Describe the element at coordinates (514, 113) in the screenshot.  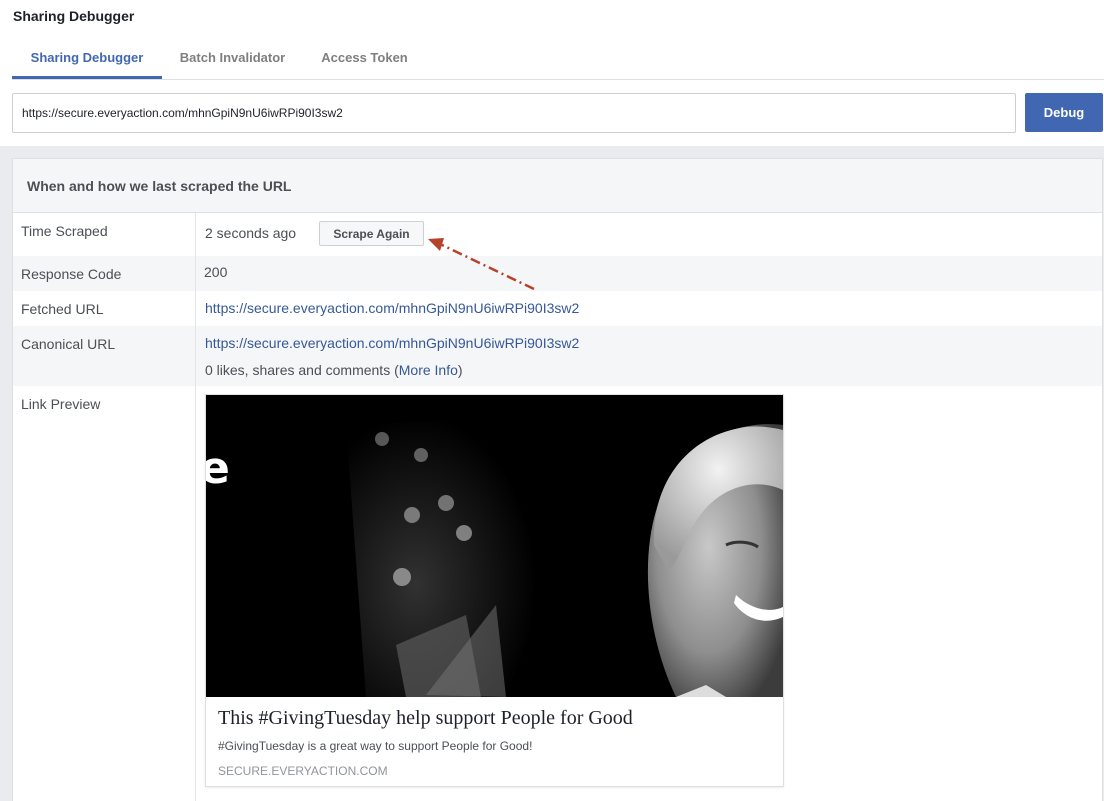
I see `url-input` at that location.